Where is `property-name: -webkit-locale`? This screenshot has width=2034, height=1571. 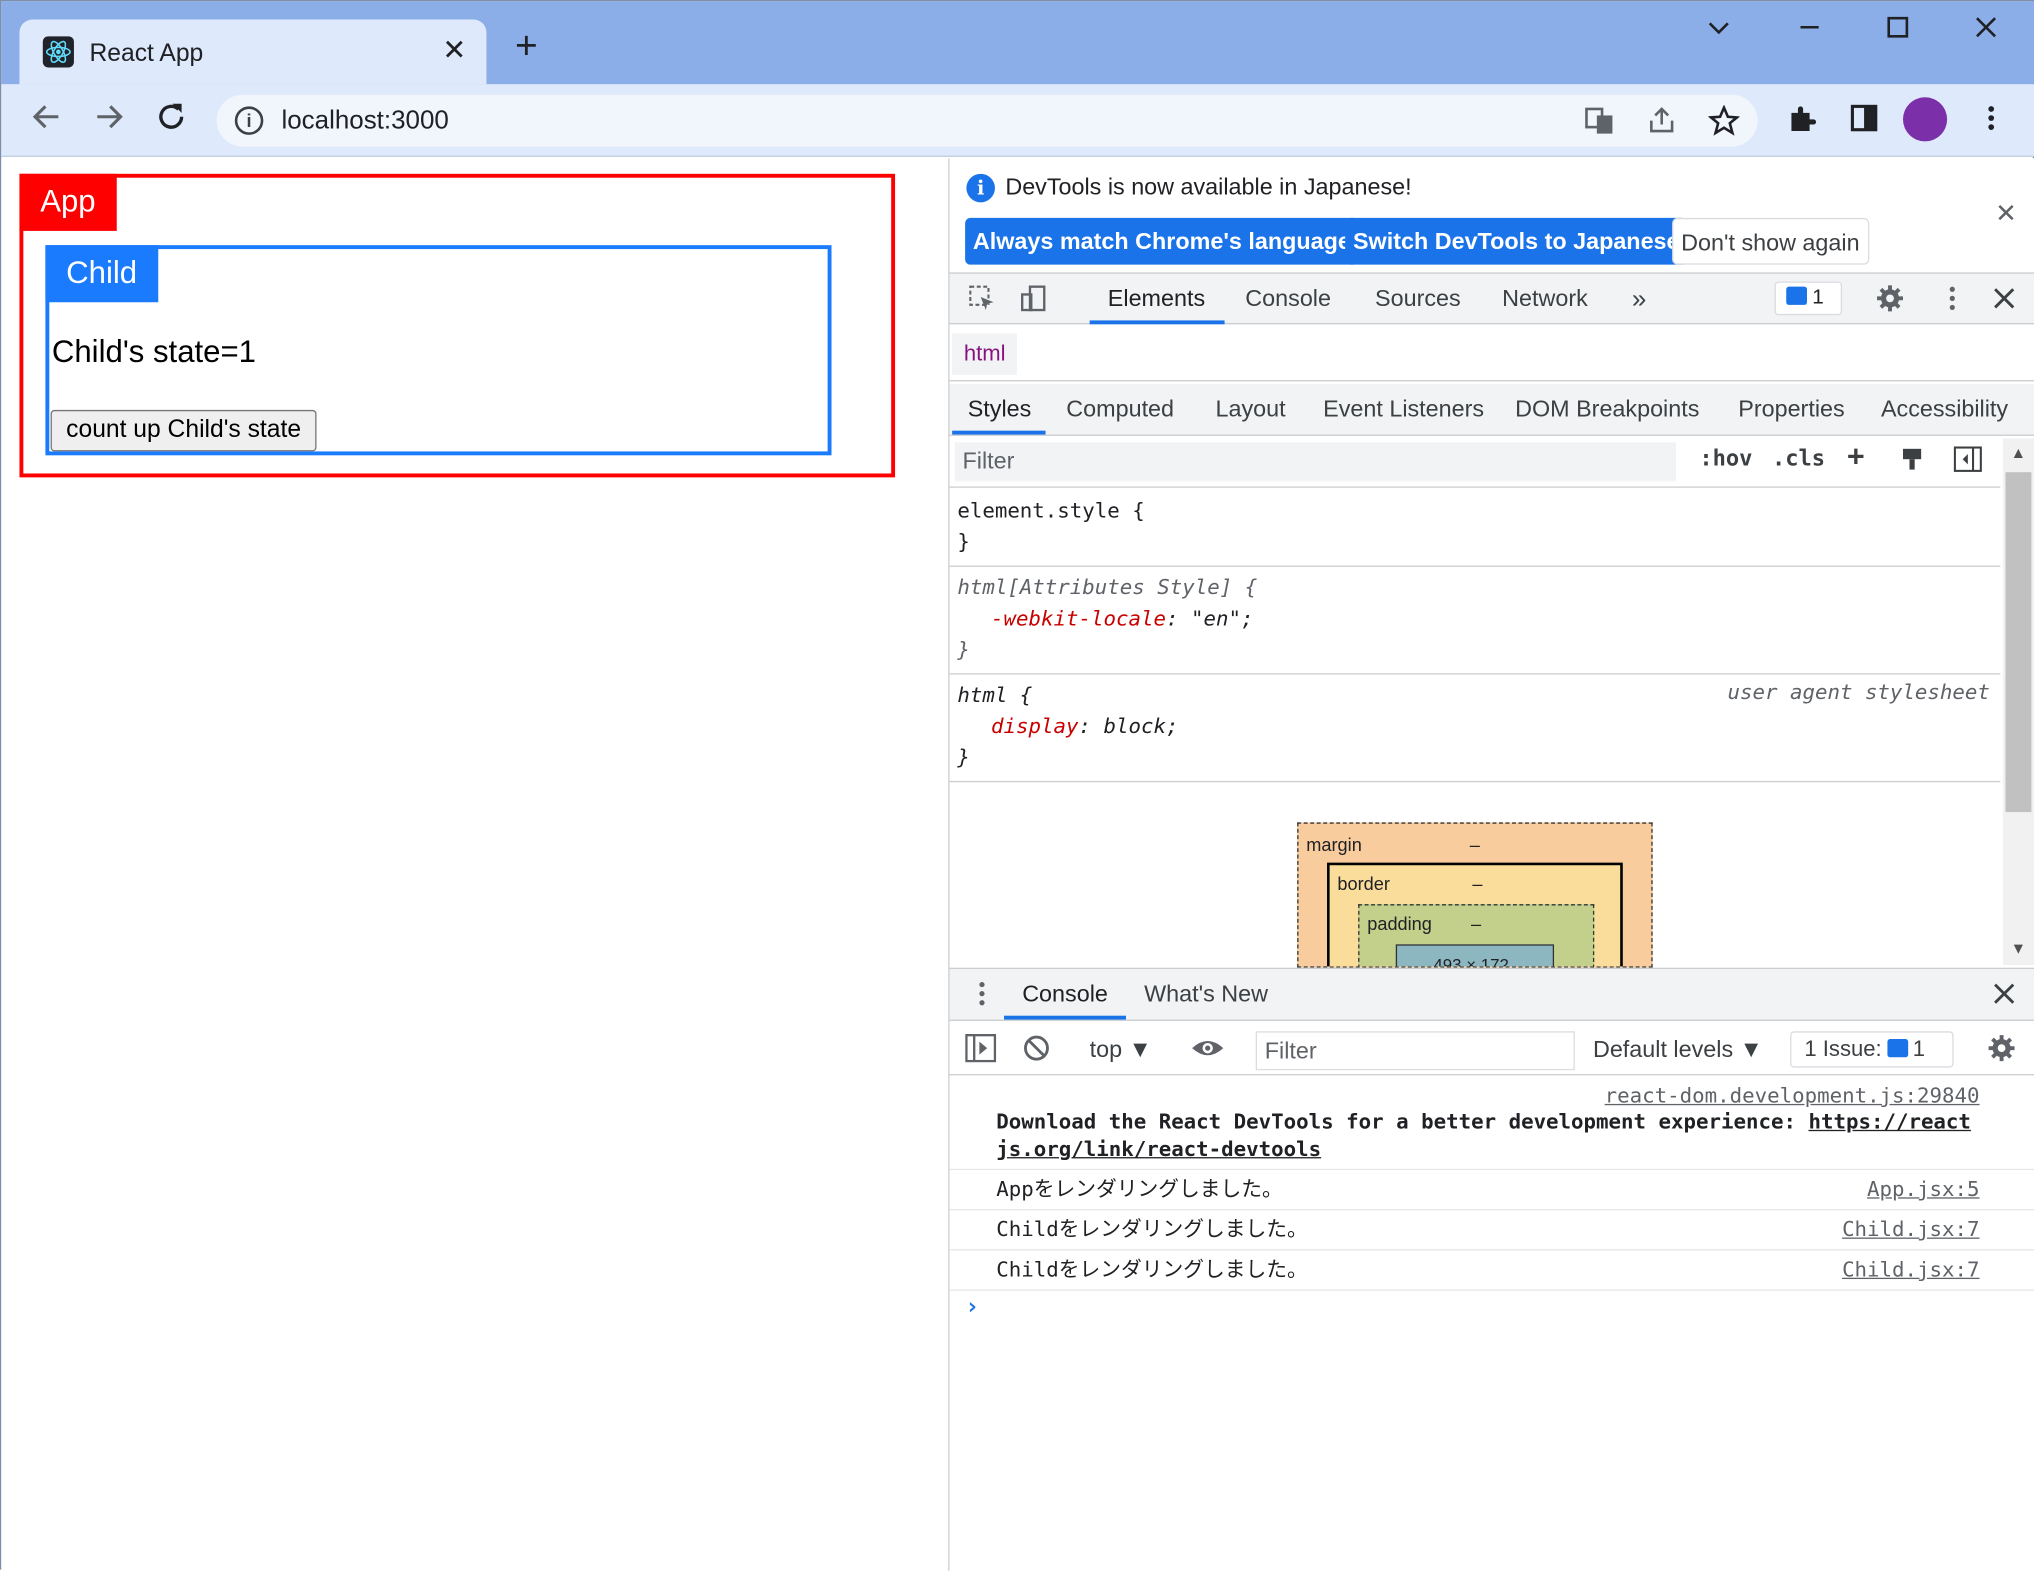
property-name: -webkit-locale is located at coordinates (1079, 618).